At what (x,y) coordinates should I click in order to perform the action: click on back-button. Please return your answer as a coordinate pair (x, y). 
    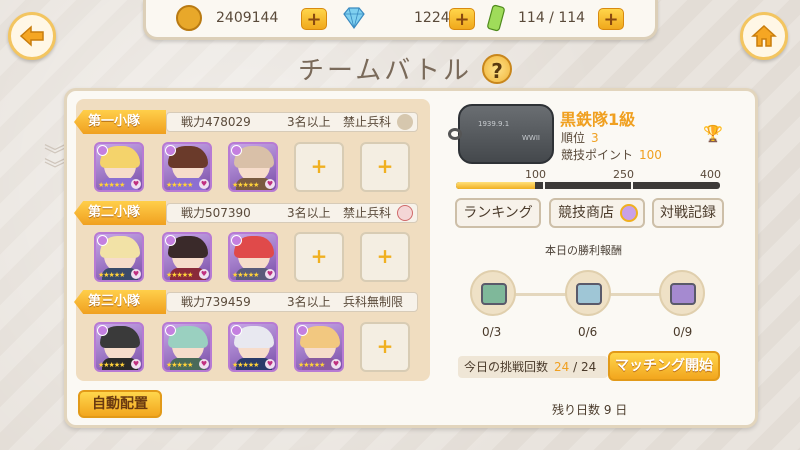
    Looking at the image, I should click on (32, 36).